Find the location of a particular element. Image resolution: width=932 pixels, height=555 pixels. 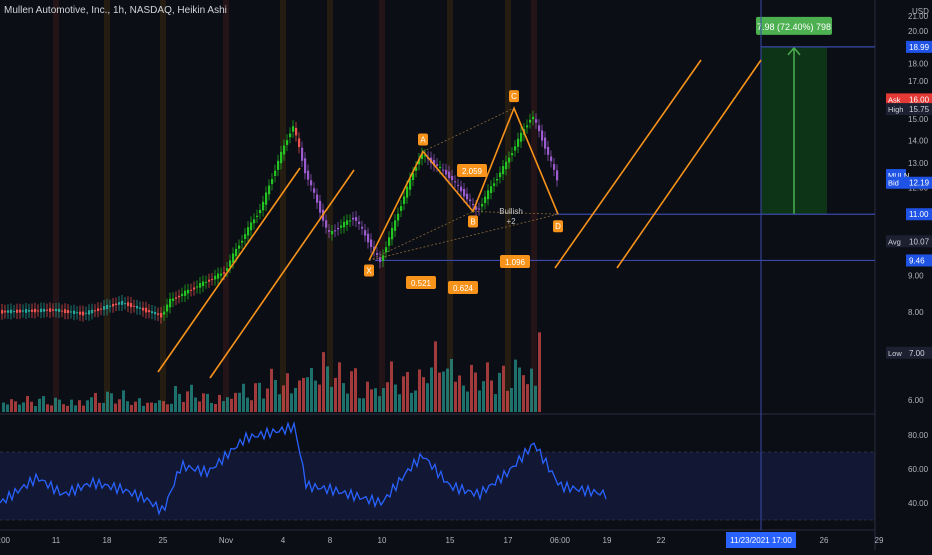

session-stripe is located at coordinates (56, 206).